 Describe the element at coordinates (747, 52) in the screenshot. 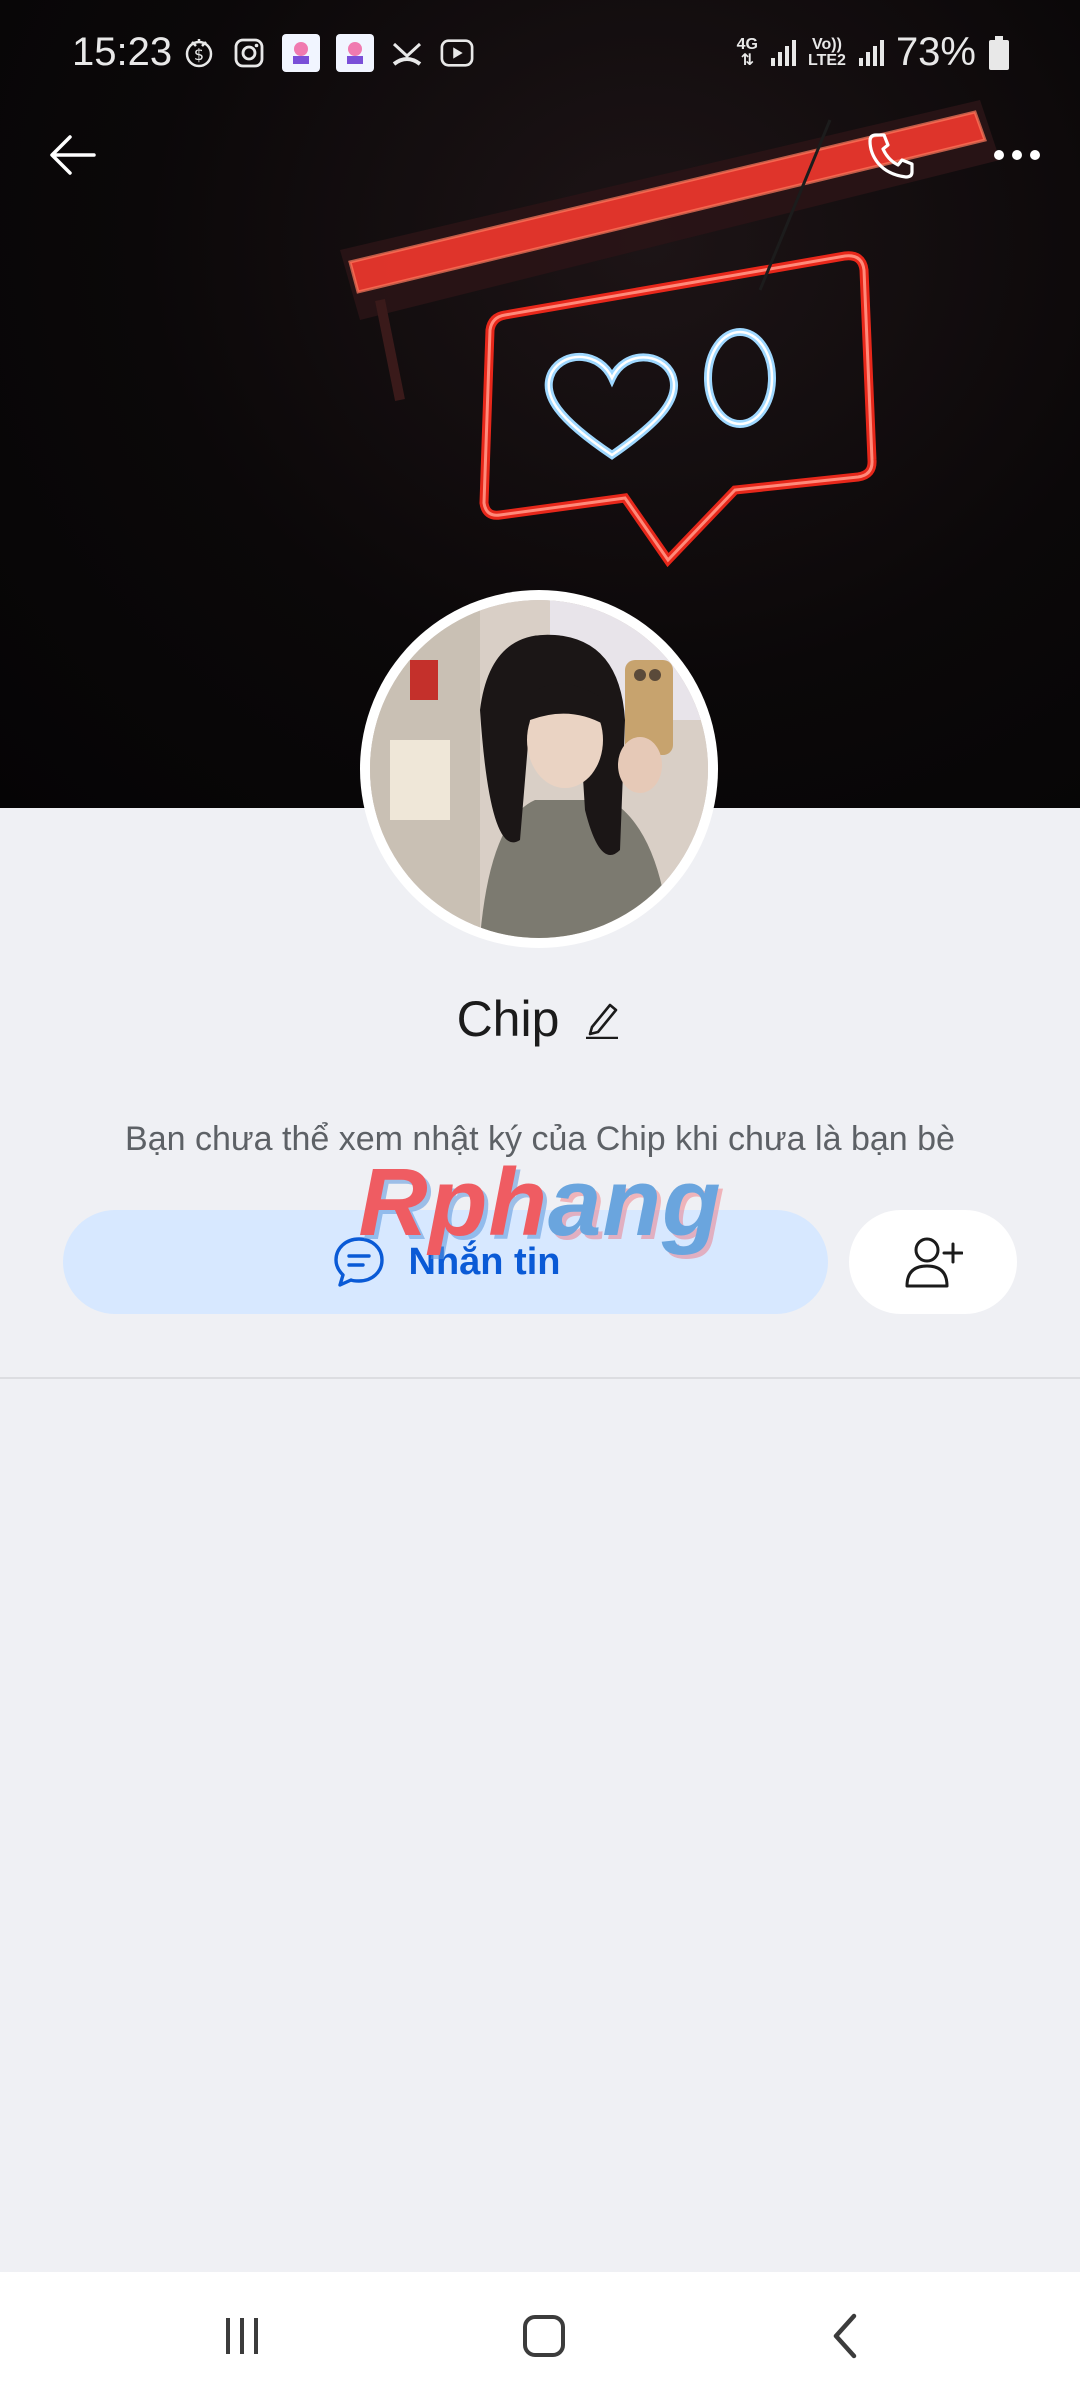

I see `network-type: 4G ⇅` at that location.